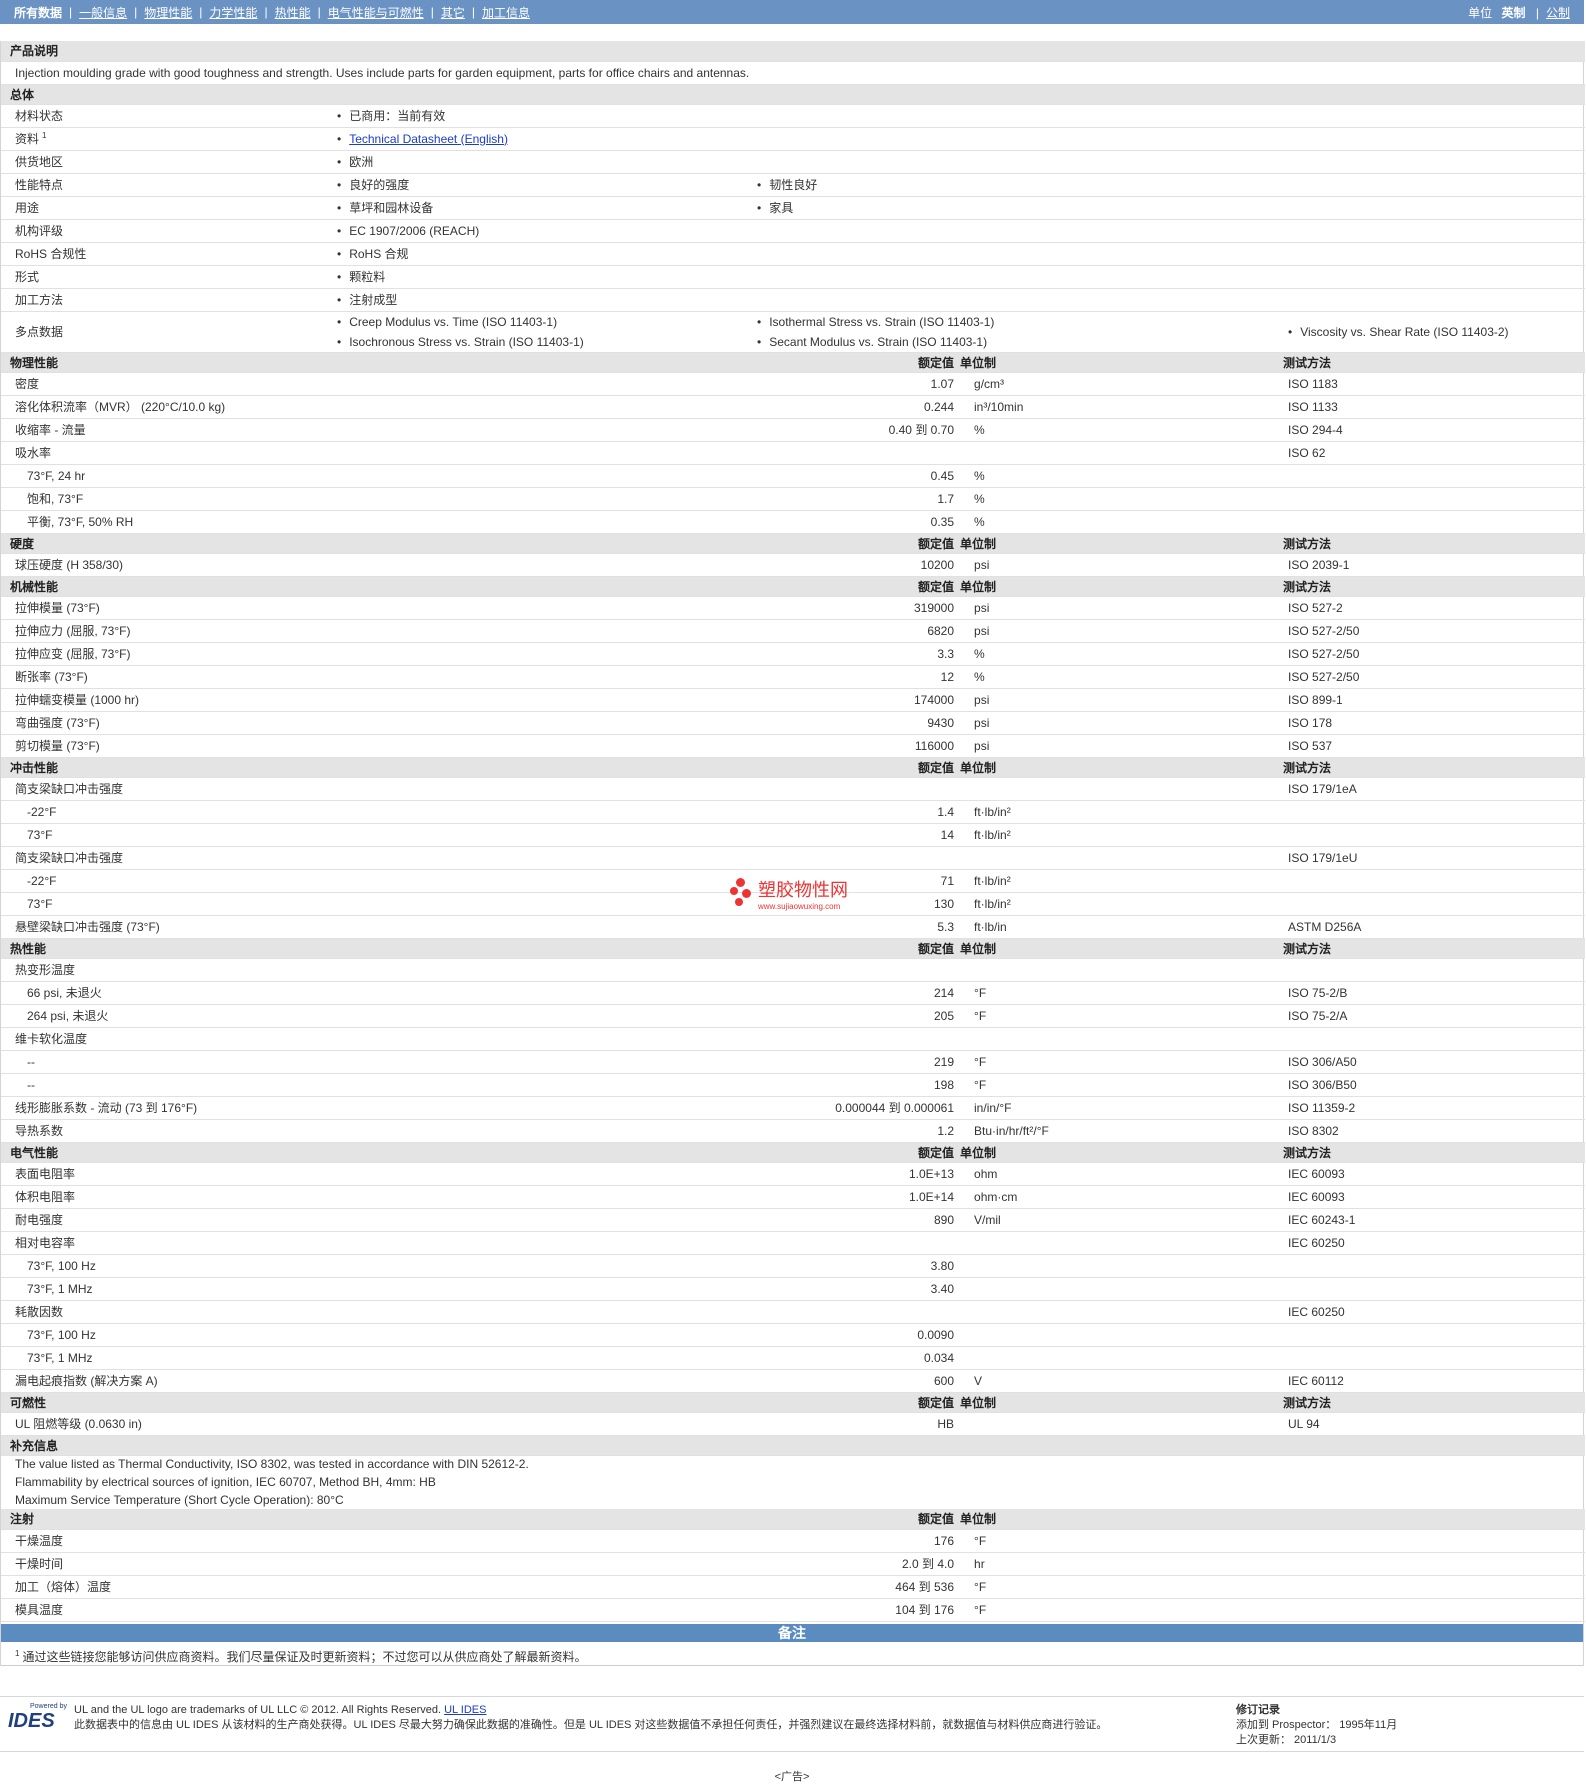  I want to click on property-value: 198, so click(852, 1085).